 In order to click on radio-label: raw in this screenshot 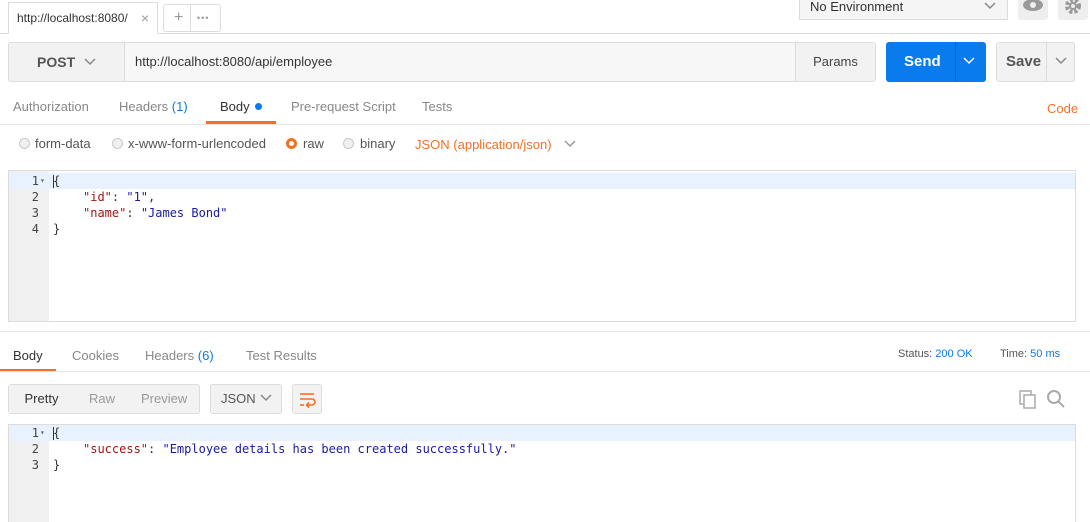, I will do `click(313, 143)`.